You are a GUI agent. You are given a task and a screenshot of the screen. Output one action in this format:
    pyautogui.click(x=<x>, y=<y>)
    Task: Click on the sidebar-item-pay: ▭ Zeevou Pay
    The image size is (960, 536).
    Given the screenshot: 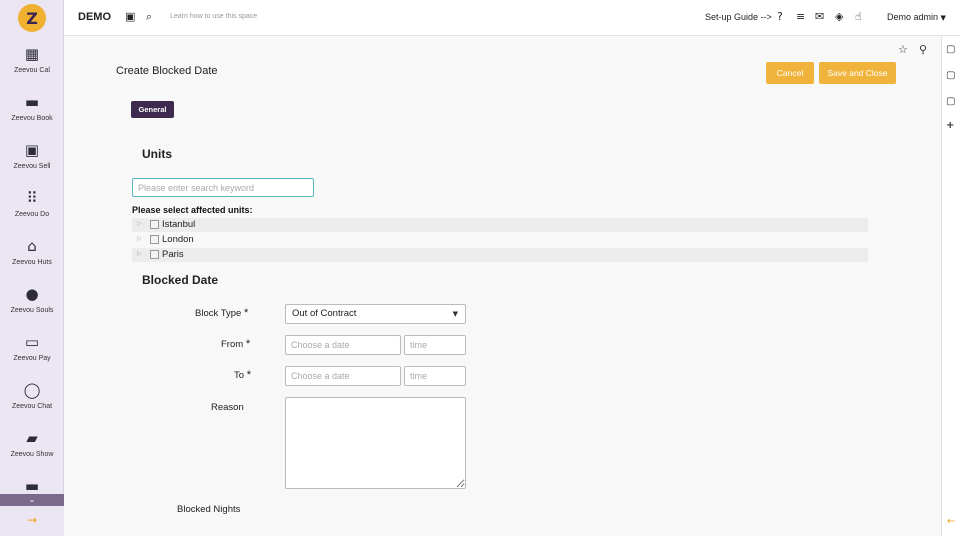 What is the action you would take?
    pyautogui.click(x=32, y=357)
    